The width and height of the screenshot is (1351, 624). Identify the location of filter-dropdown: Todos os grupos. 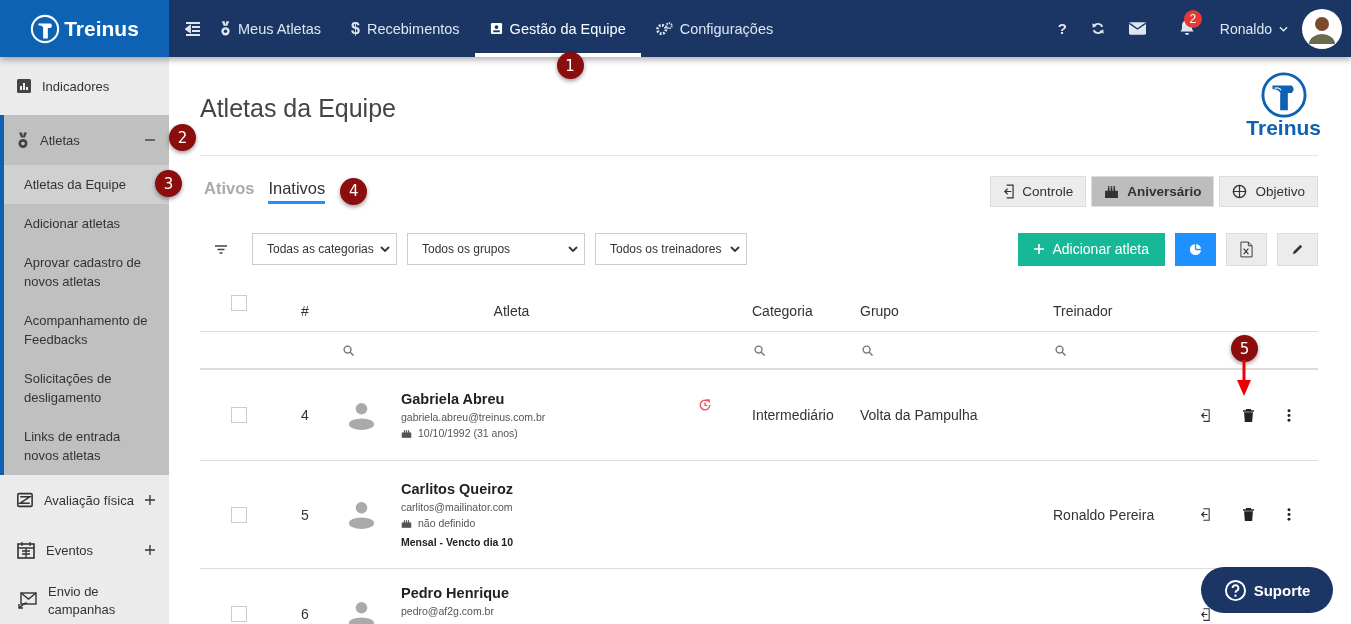
(496, 249).